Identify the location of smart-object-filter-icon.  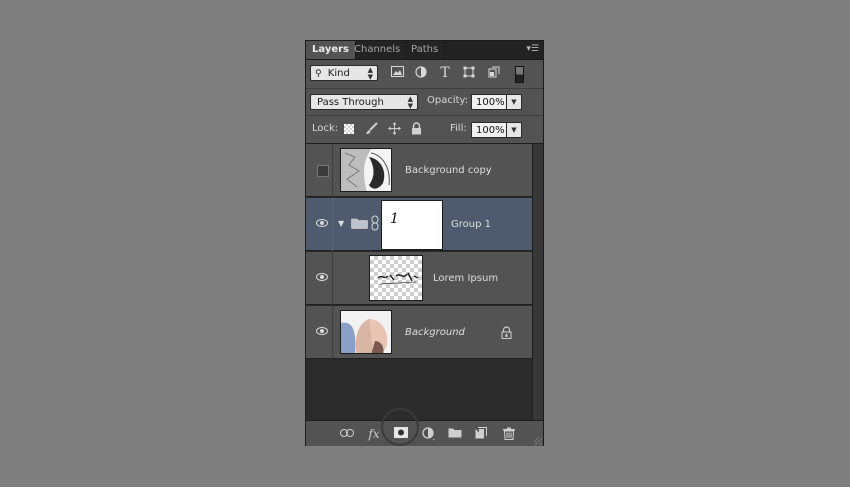
(494, 73).